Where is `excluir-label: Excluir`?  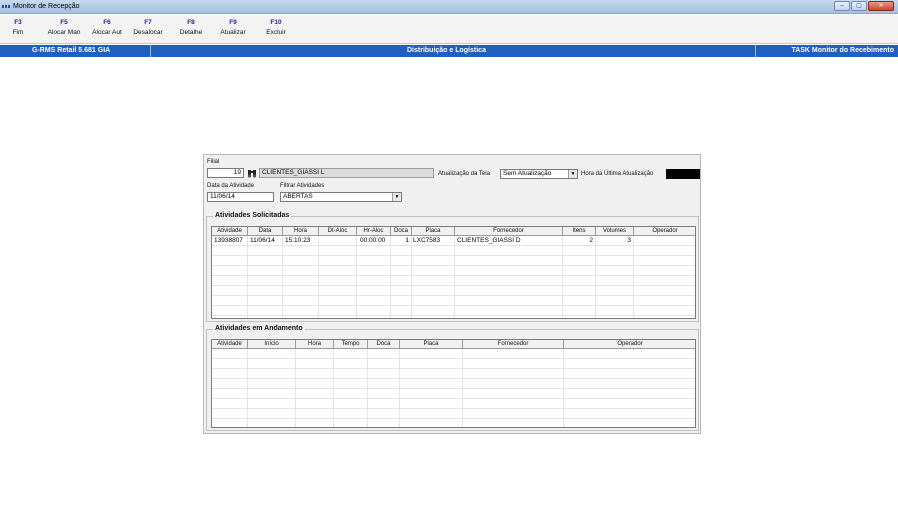
excluir-label: Excluir is located at coordinates (276, 32).